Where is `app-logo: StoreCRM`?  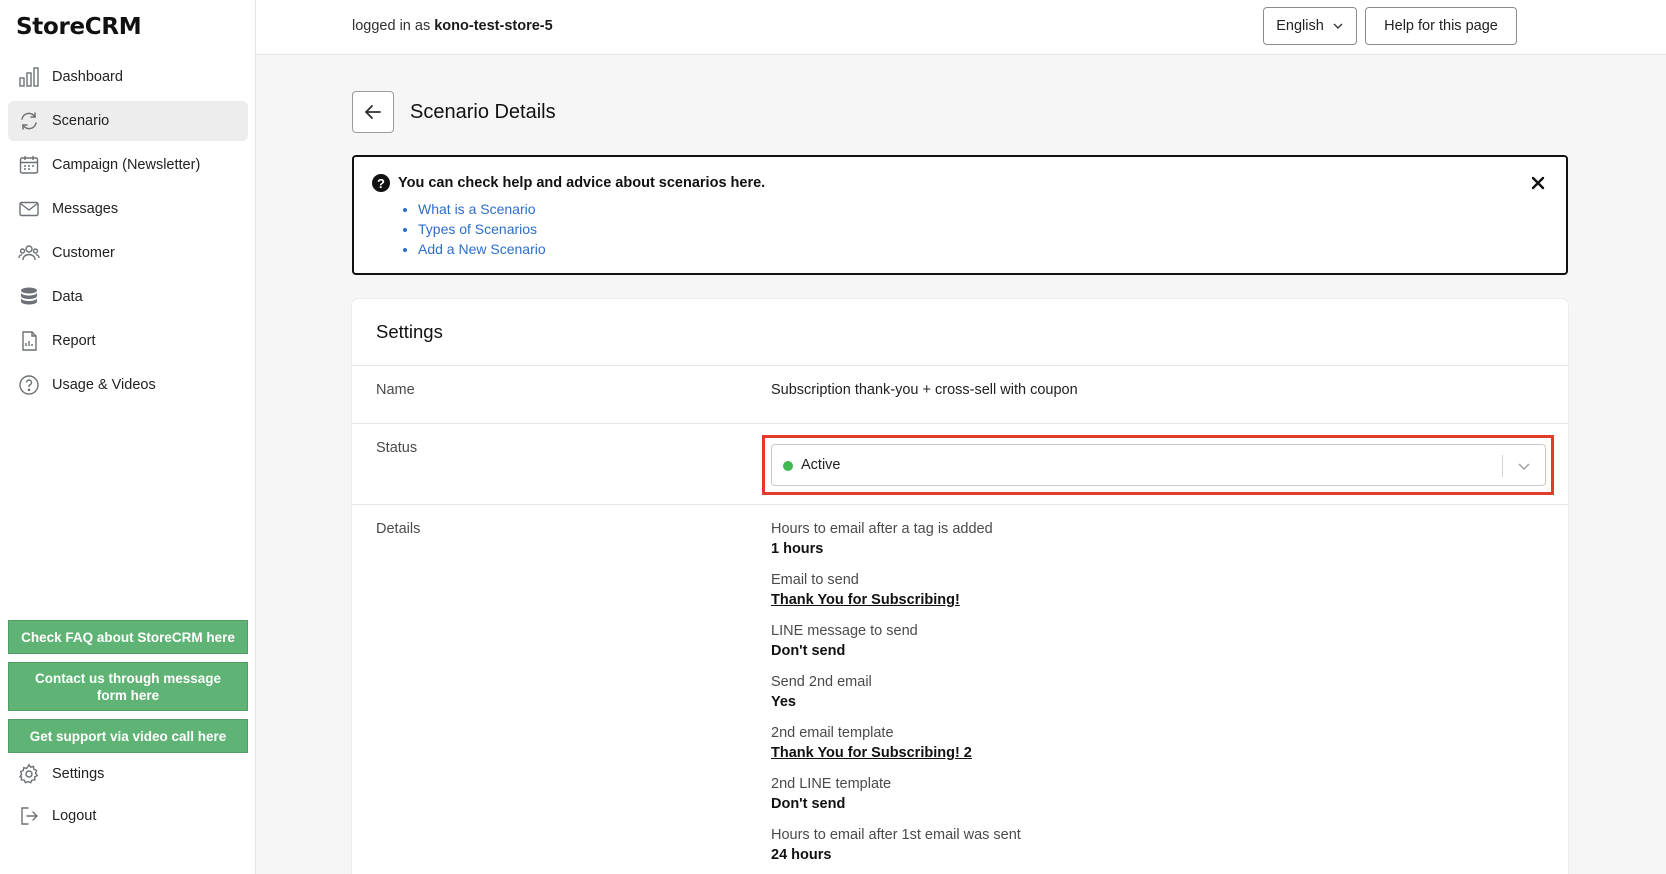
app-logo: StoreCRM is located at coordinates (79, 27).